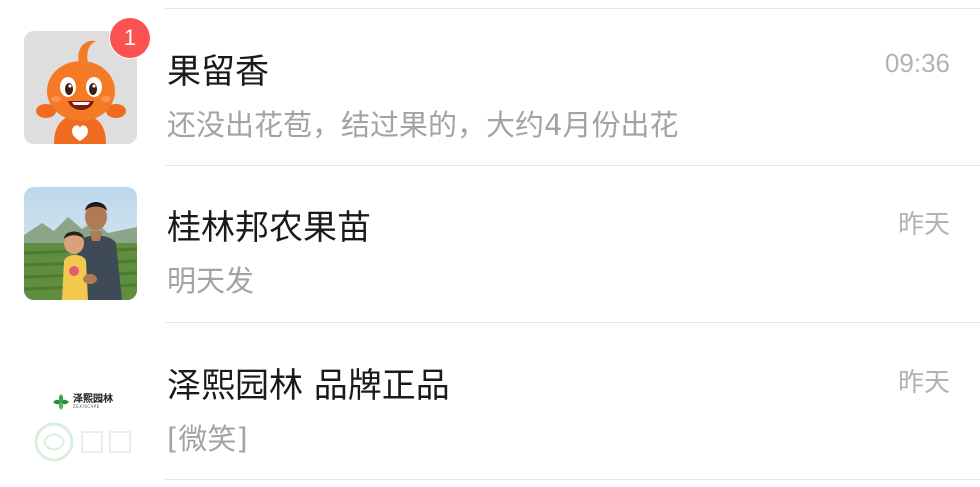 Image resolution: width=980 pixels, height=487 pixels. What do you see at coordinates (218, 72) in the screenshot?
I see `chat-name: 果留香` at bounding box center [218, 72].